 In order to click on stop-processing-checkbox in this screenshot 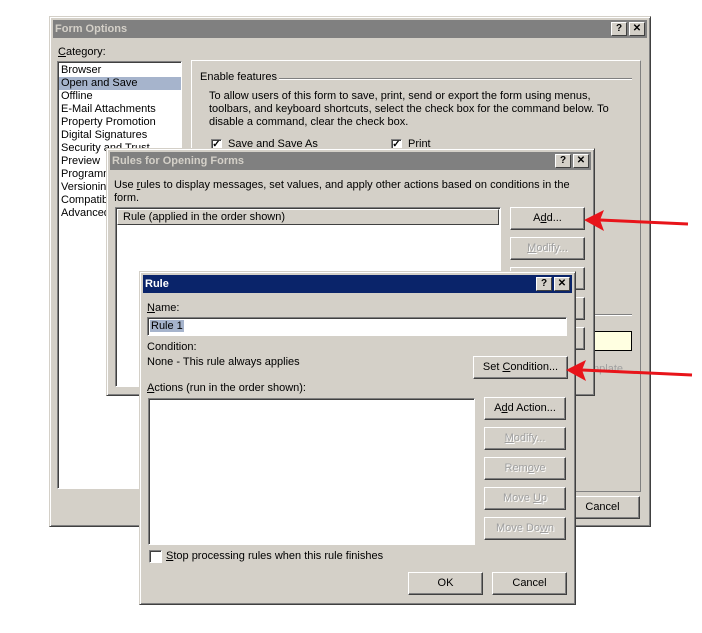, I will do `click(155, 556)`.